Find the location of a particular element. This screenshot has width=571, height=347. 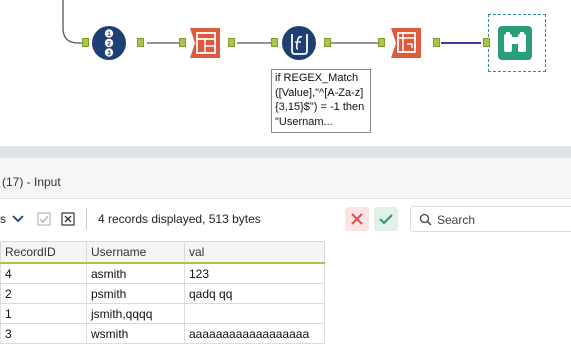

apply-button is located at coordinates (386, 219).